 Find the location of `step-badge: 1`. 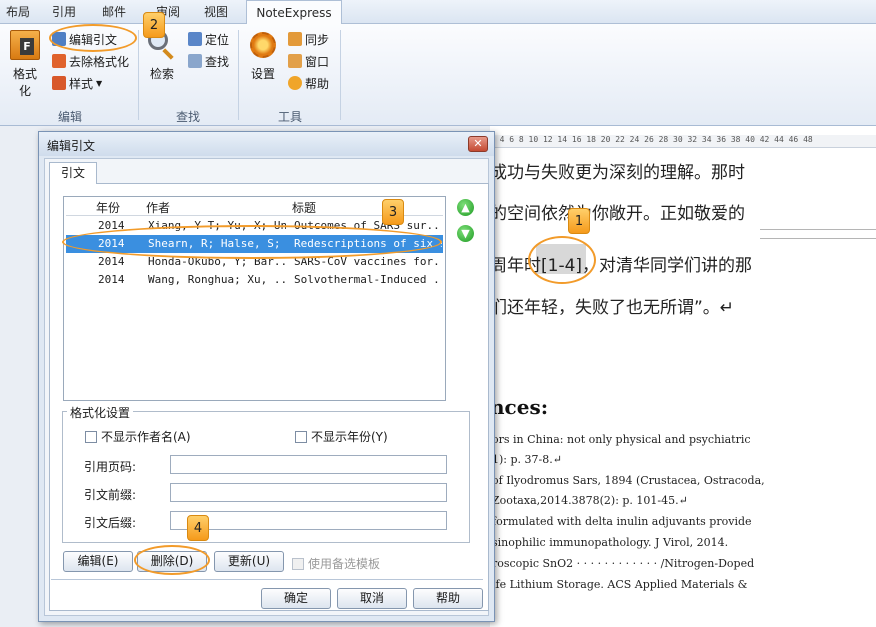

step-badge: 1 is located at coordinates (579, 221).